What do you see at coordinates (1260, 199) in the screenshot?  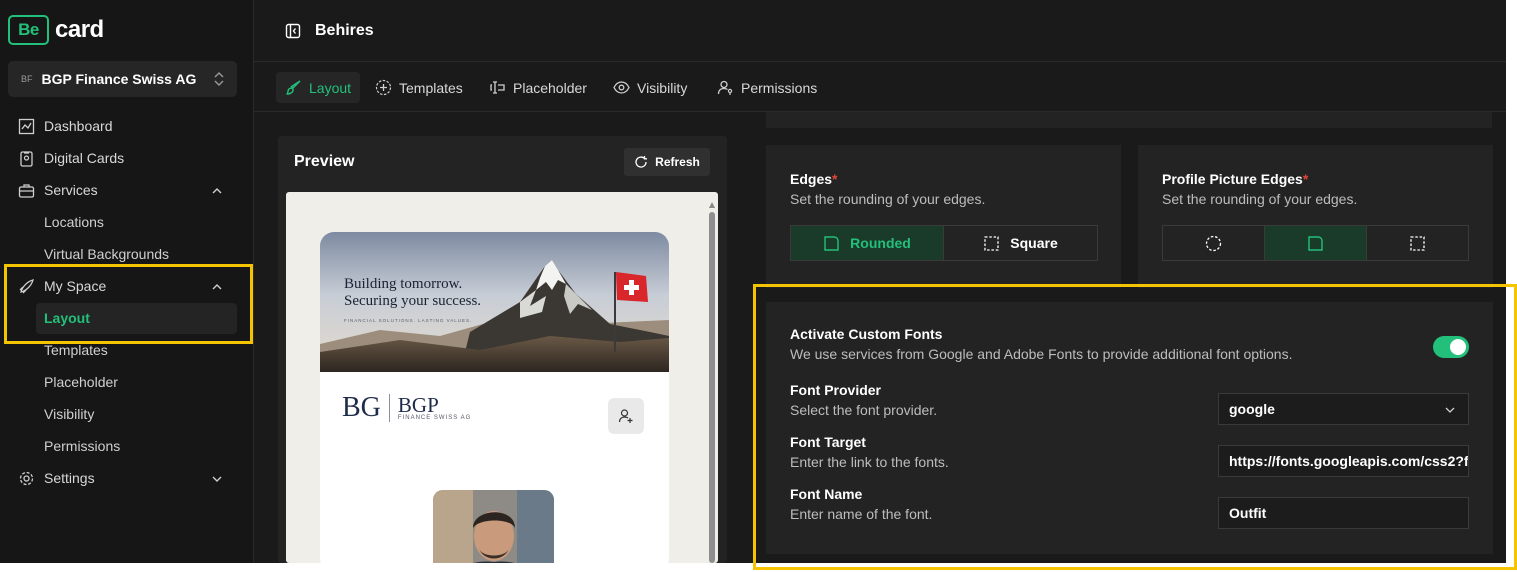 I see `profile-edges-description: Set the rounding of your edges.` at bounding box center [1260, 199].